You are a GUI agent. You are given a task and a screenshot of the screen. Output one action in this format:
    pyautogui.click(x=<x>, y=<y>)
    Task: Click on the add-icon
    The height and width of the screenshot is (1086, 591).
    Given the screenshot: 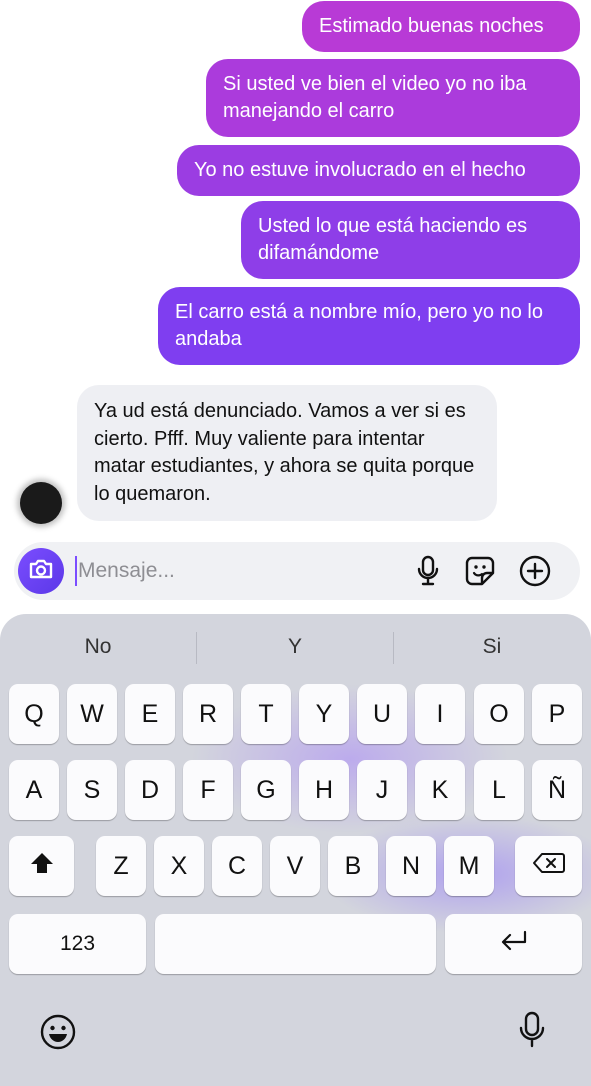 What is the action you would take?
    pyautogui.click(x=535, y=571)
    